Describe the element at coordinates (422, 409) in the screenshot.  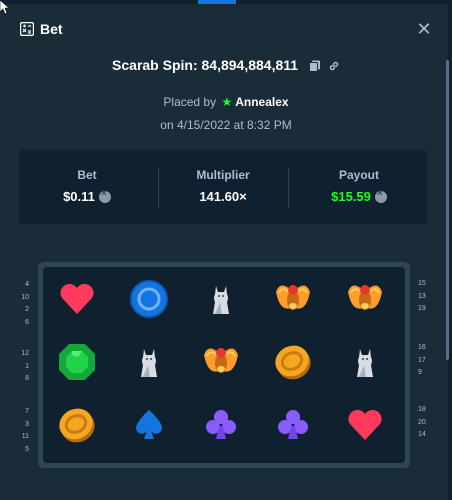
I see `payline-number: 18` at that location.